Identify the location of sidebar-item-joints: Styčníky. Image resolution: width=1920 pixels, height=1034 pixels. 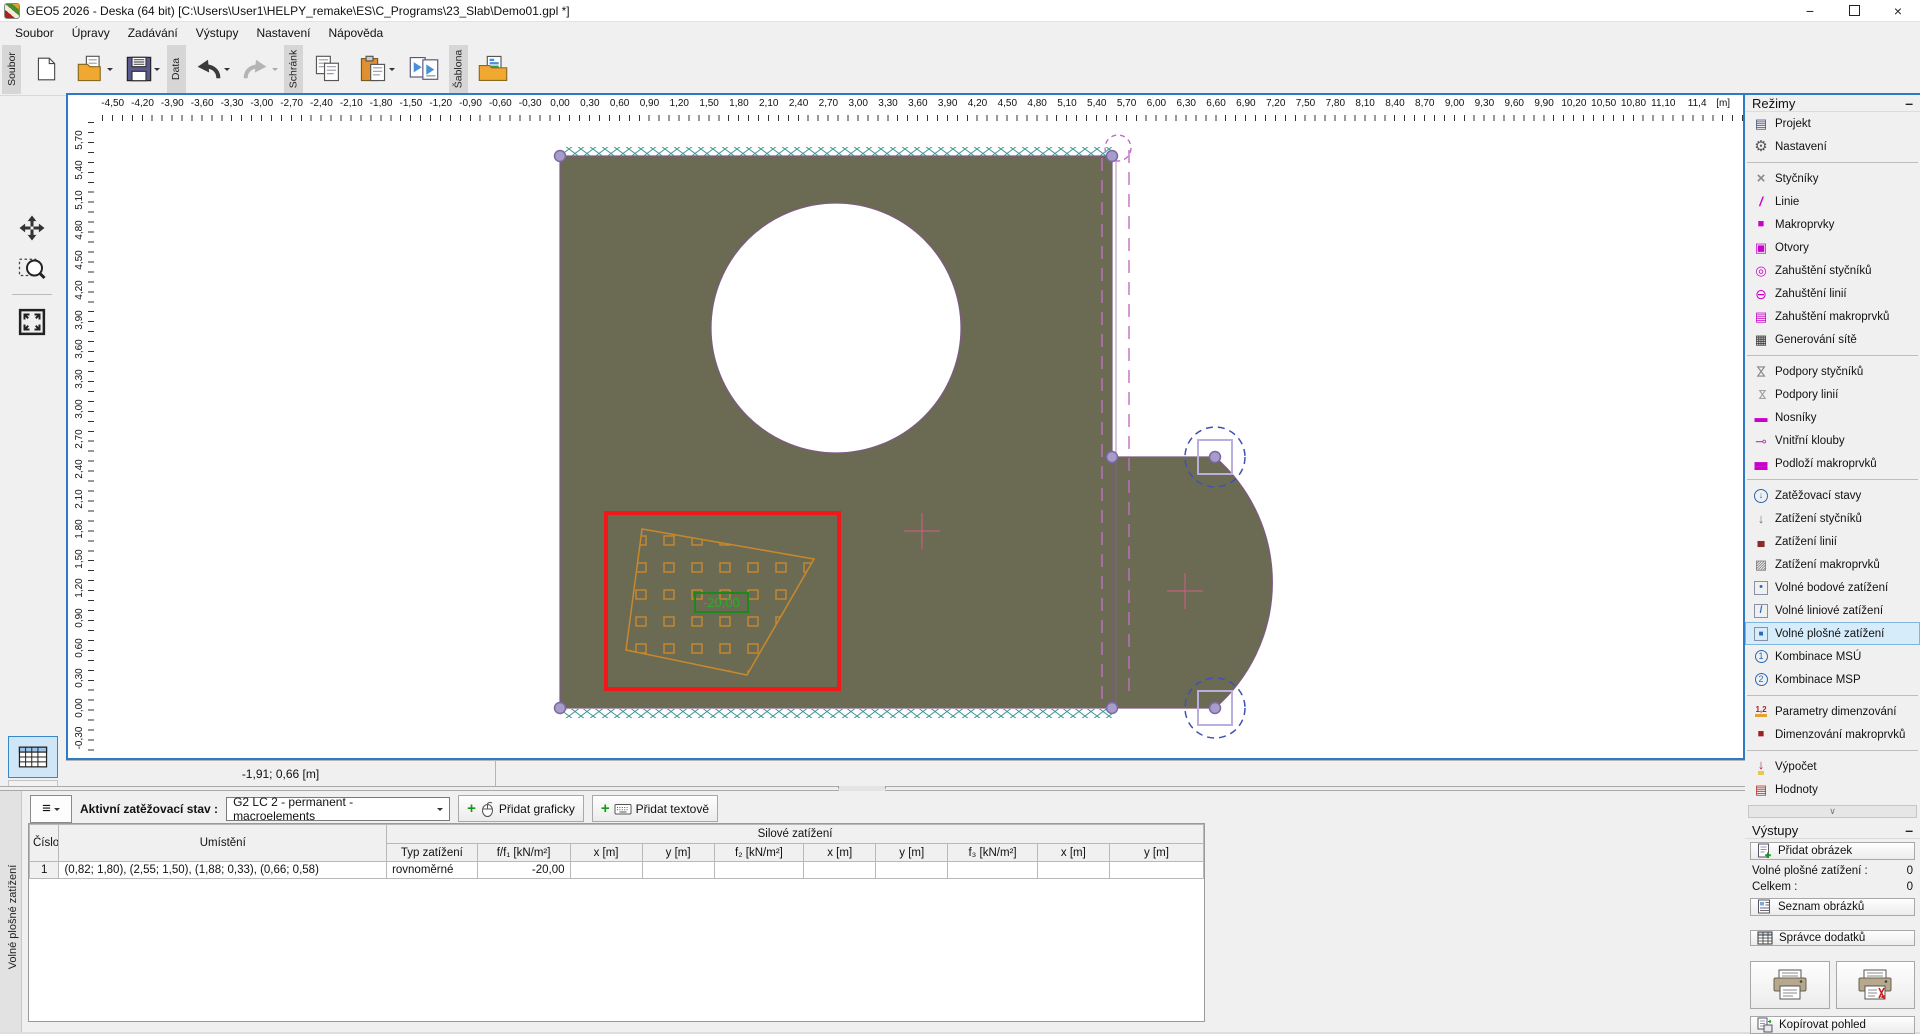
(1832, 178).